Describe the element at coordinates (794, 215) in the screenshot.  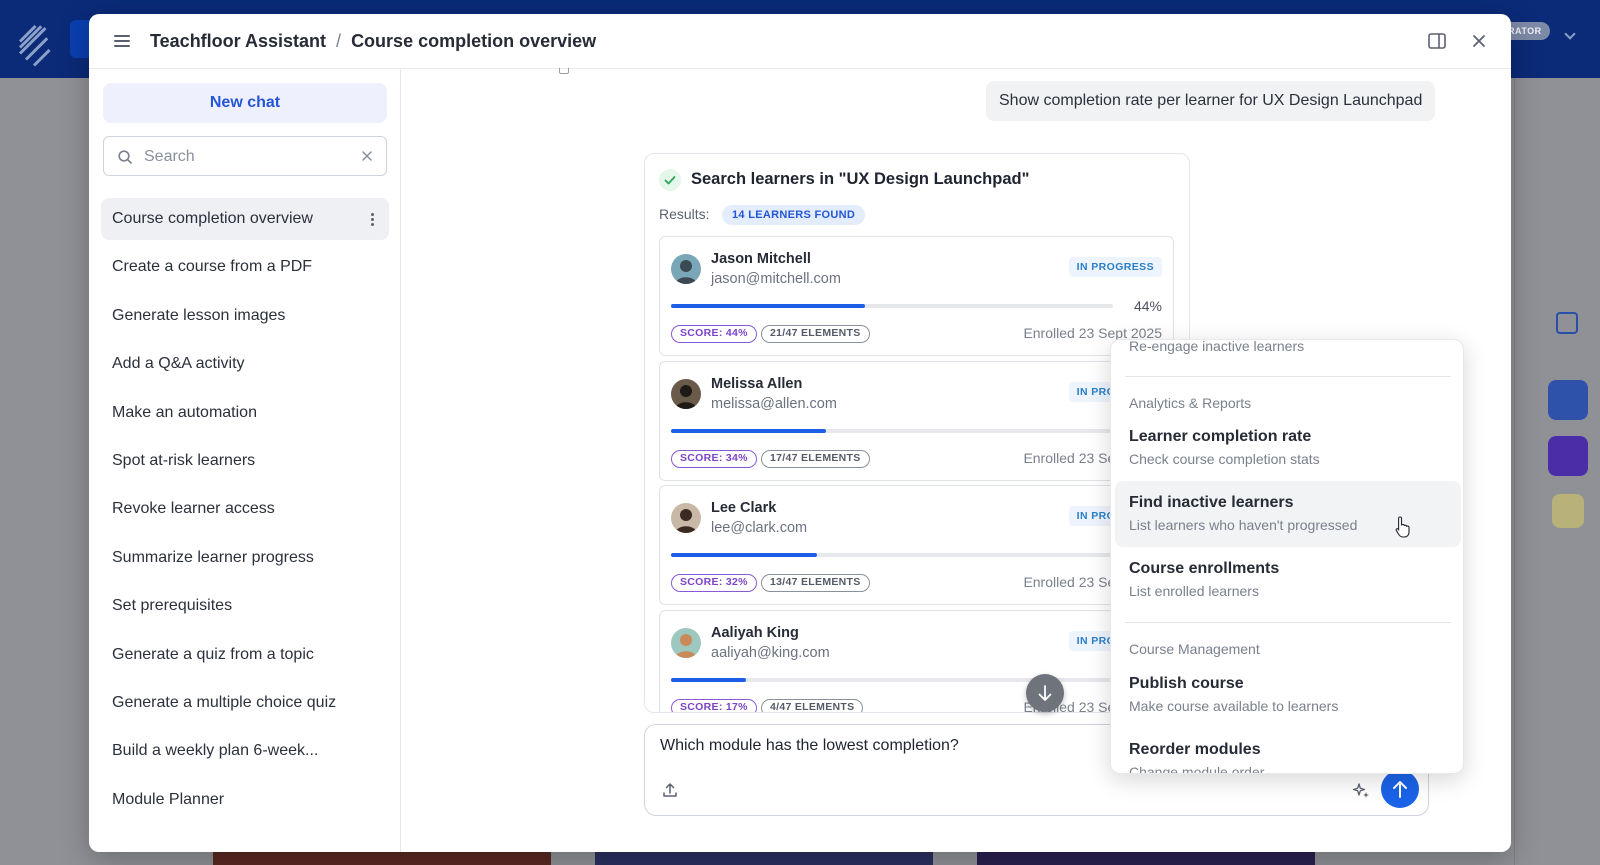
I see `results-count-badge: 14 LEARNERS FOUND` at that location.